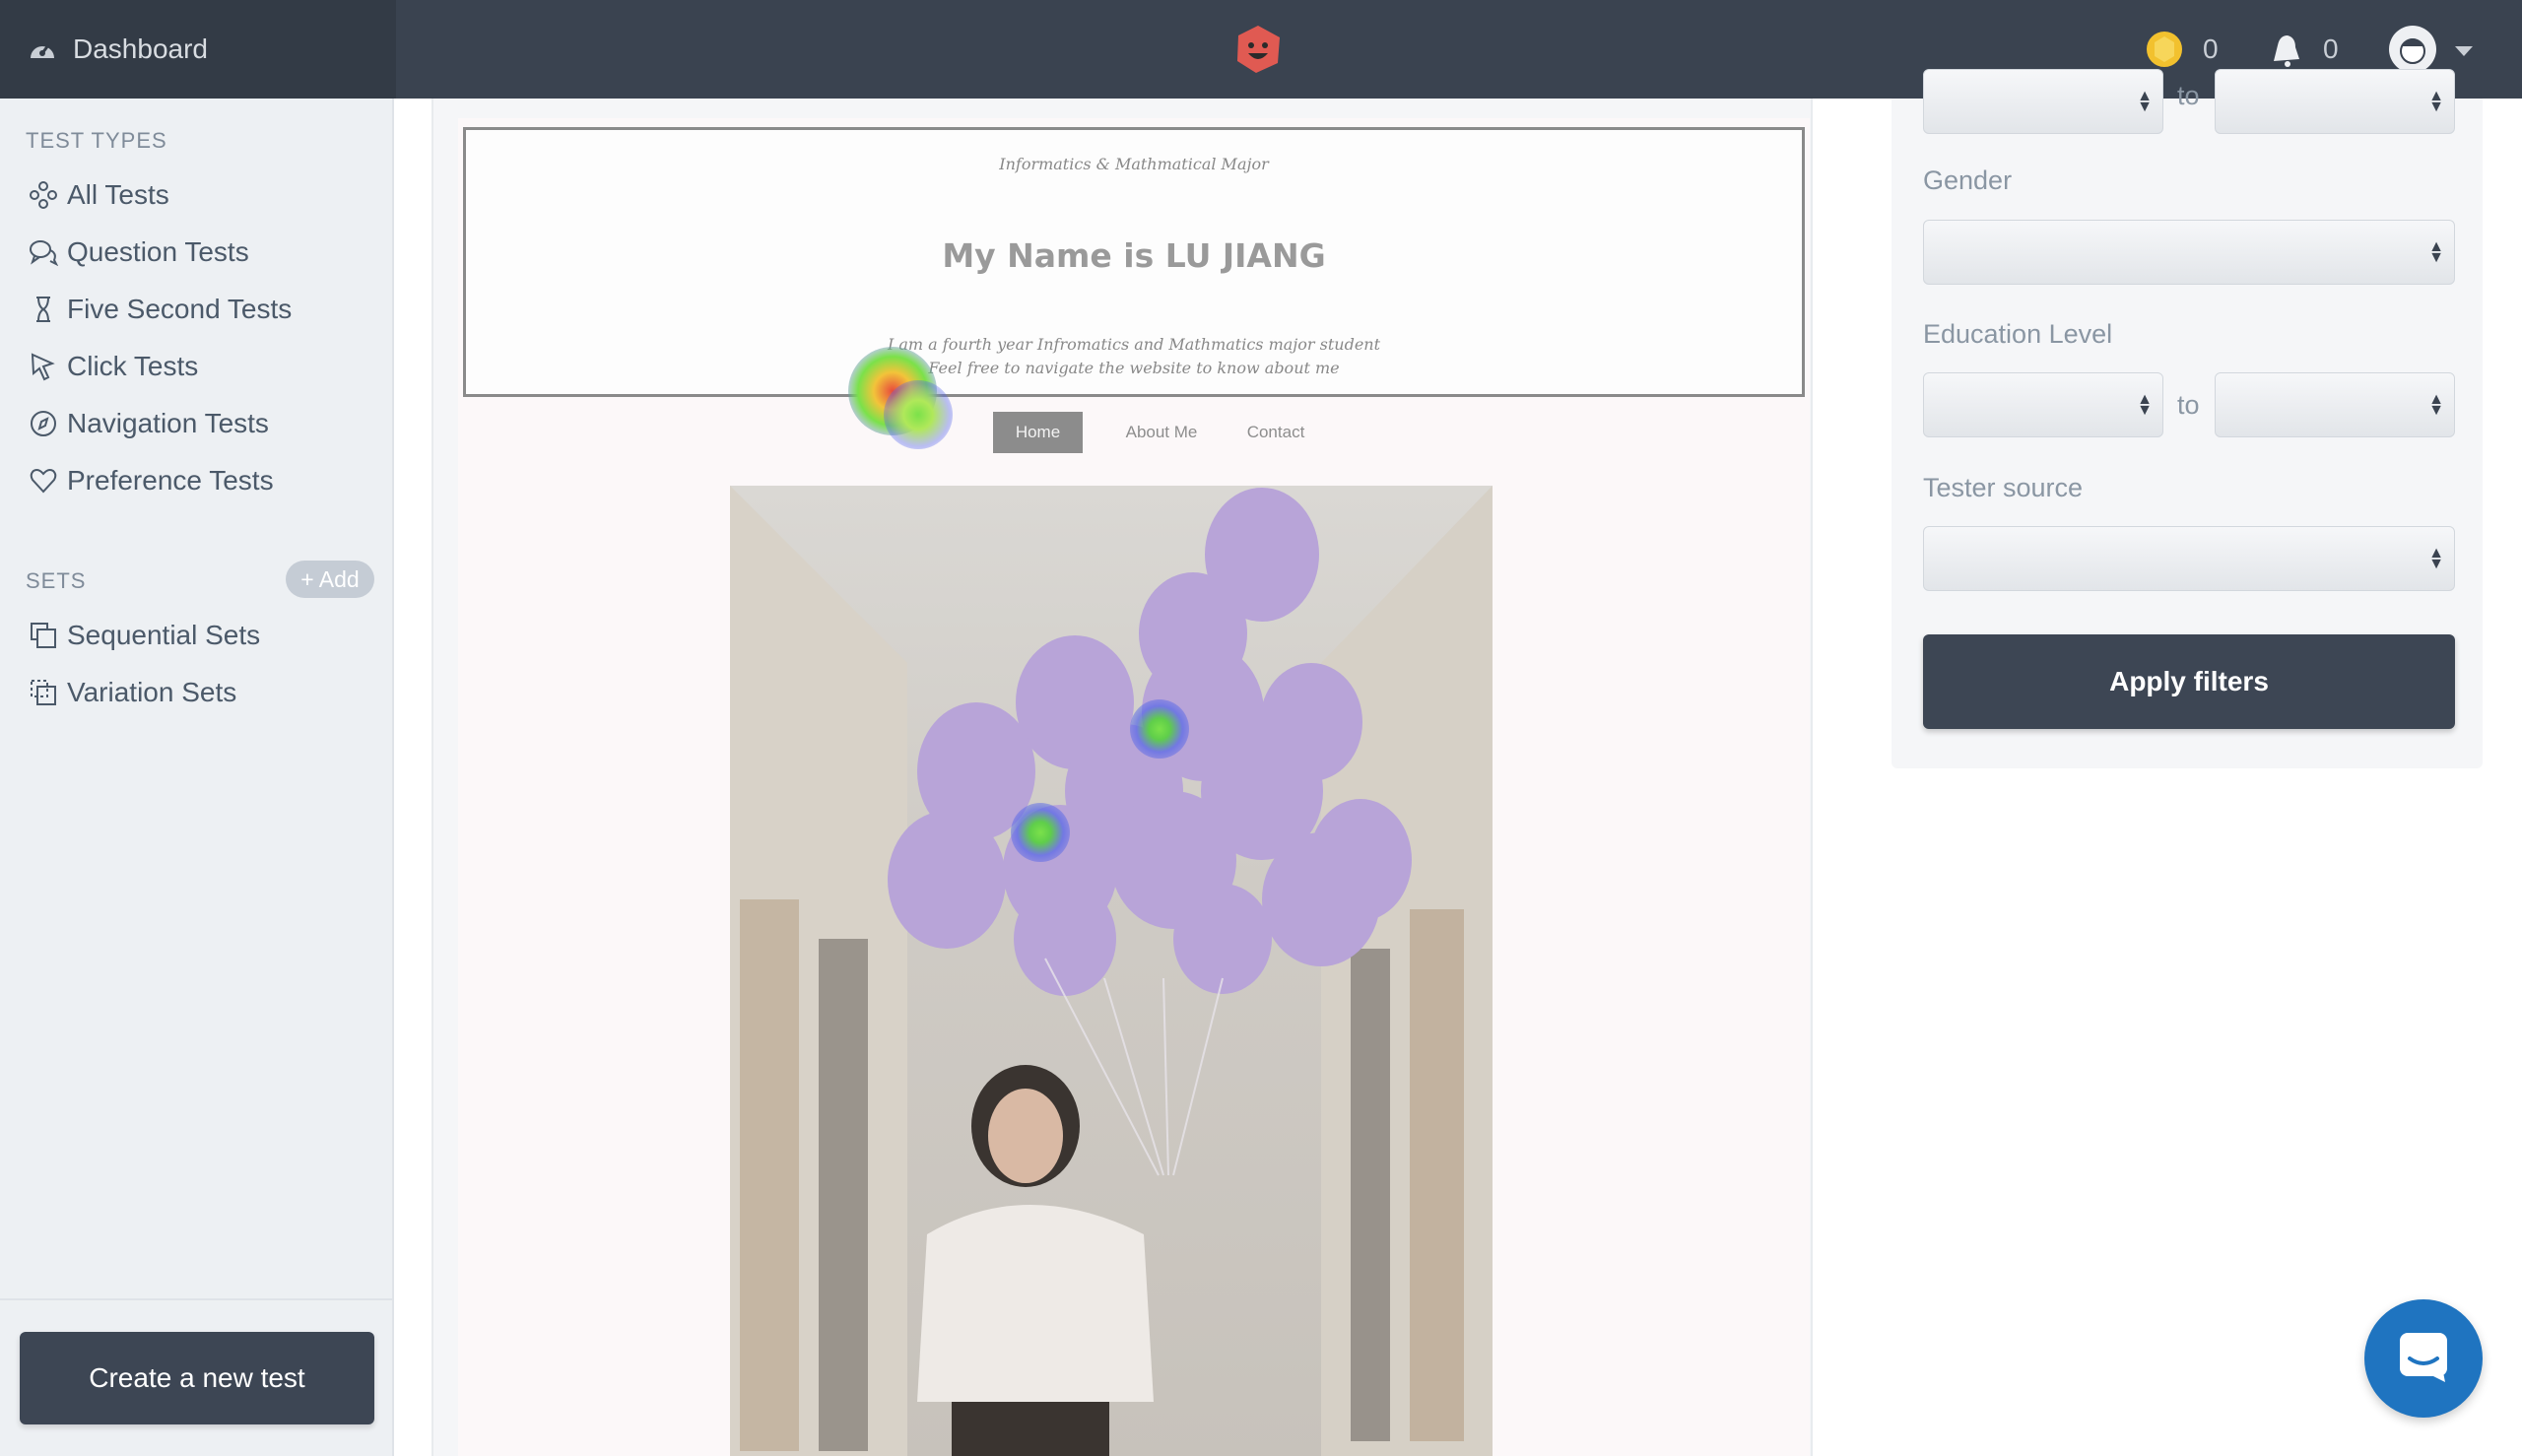 The width and height of the screenshot is (2522, 1456). What do you see at coordinates (43, 252) in the screenshot?
I see `chat-bubbles-icon` at bounding box center [43, 252].